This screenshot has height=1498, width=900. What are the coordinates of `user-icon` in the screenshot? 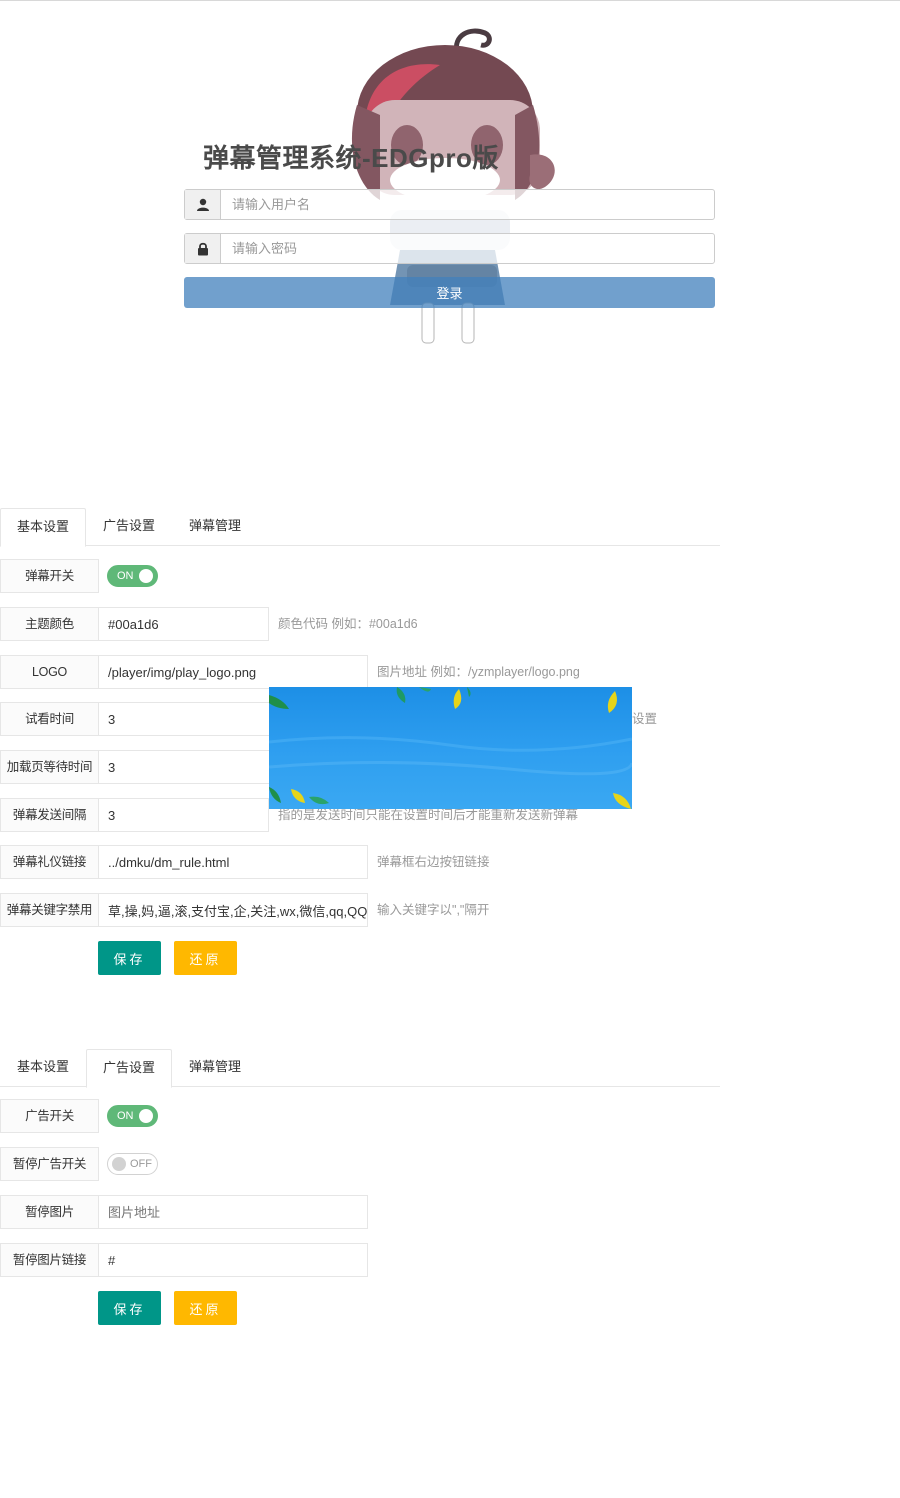 It's located at (203, 204).